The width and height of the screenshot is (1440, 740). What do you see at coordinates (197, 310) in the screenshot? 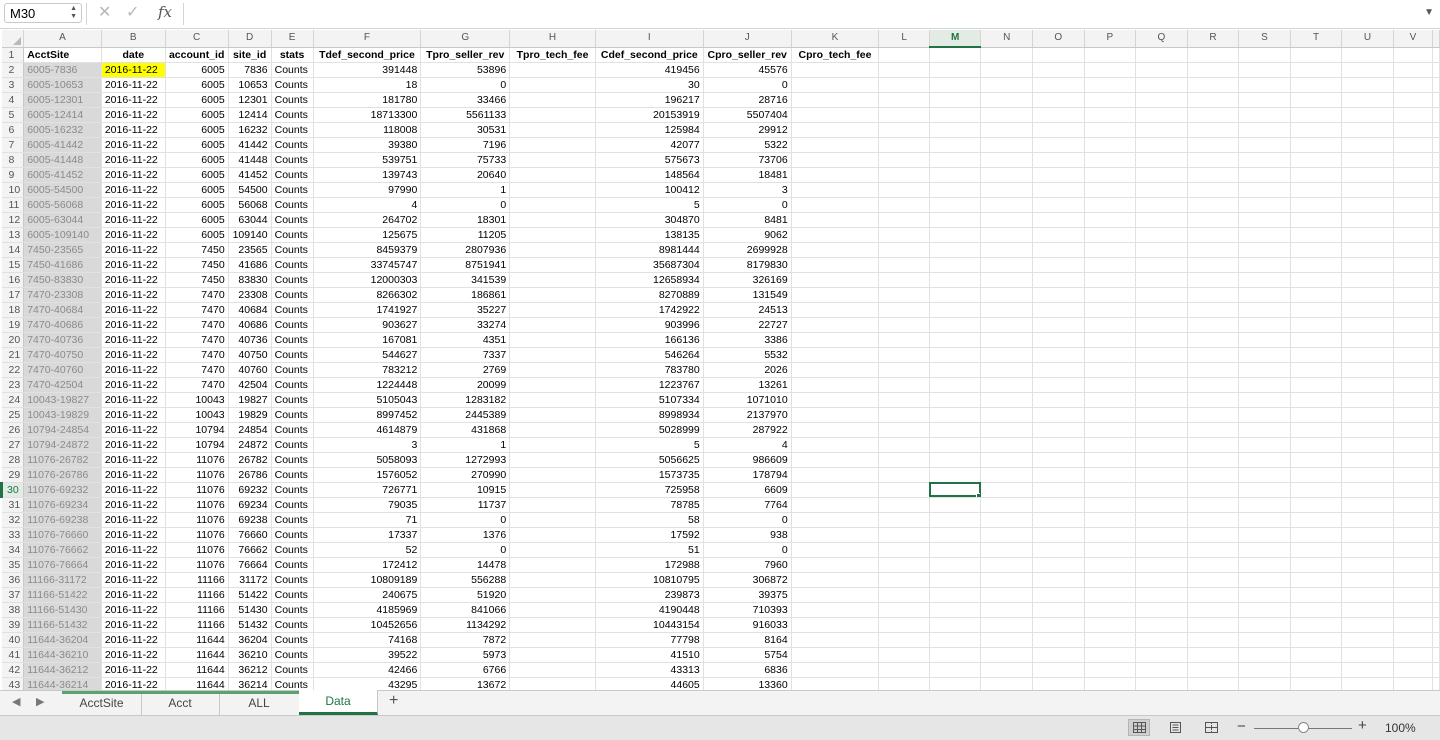
I see `cell: 7470` at bounding box center [197, 310].